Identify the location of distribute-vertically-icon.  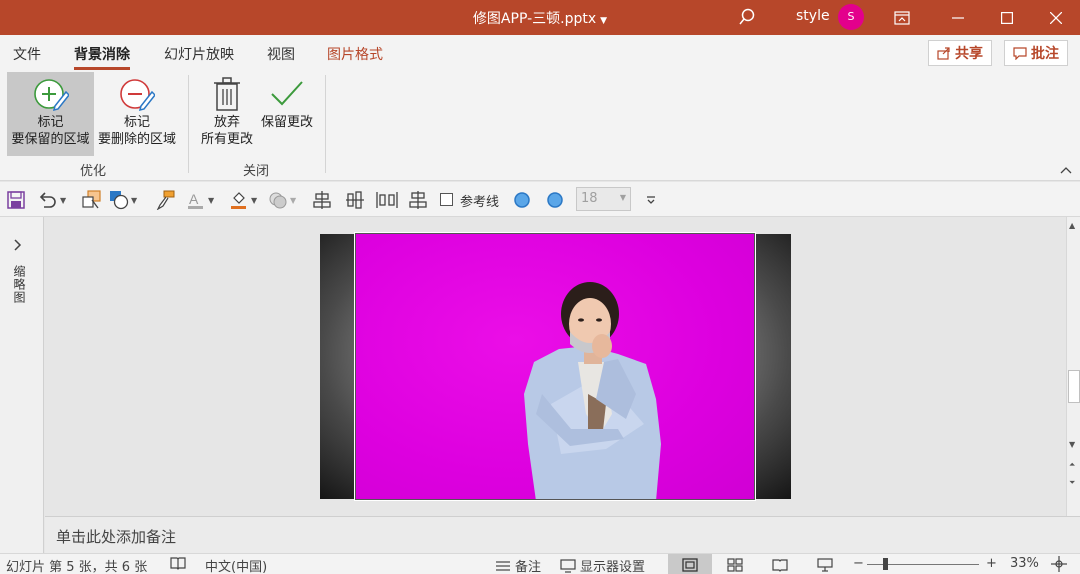
(418, 200).